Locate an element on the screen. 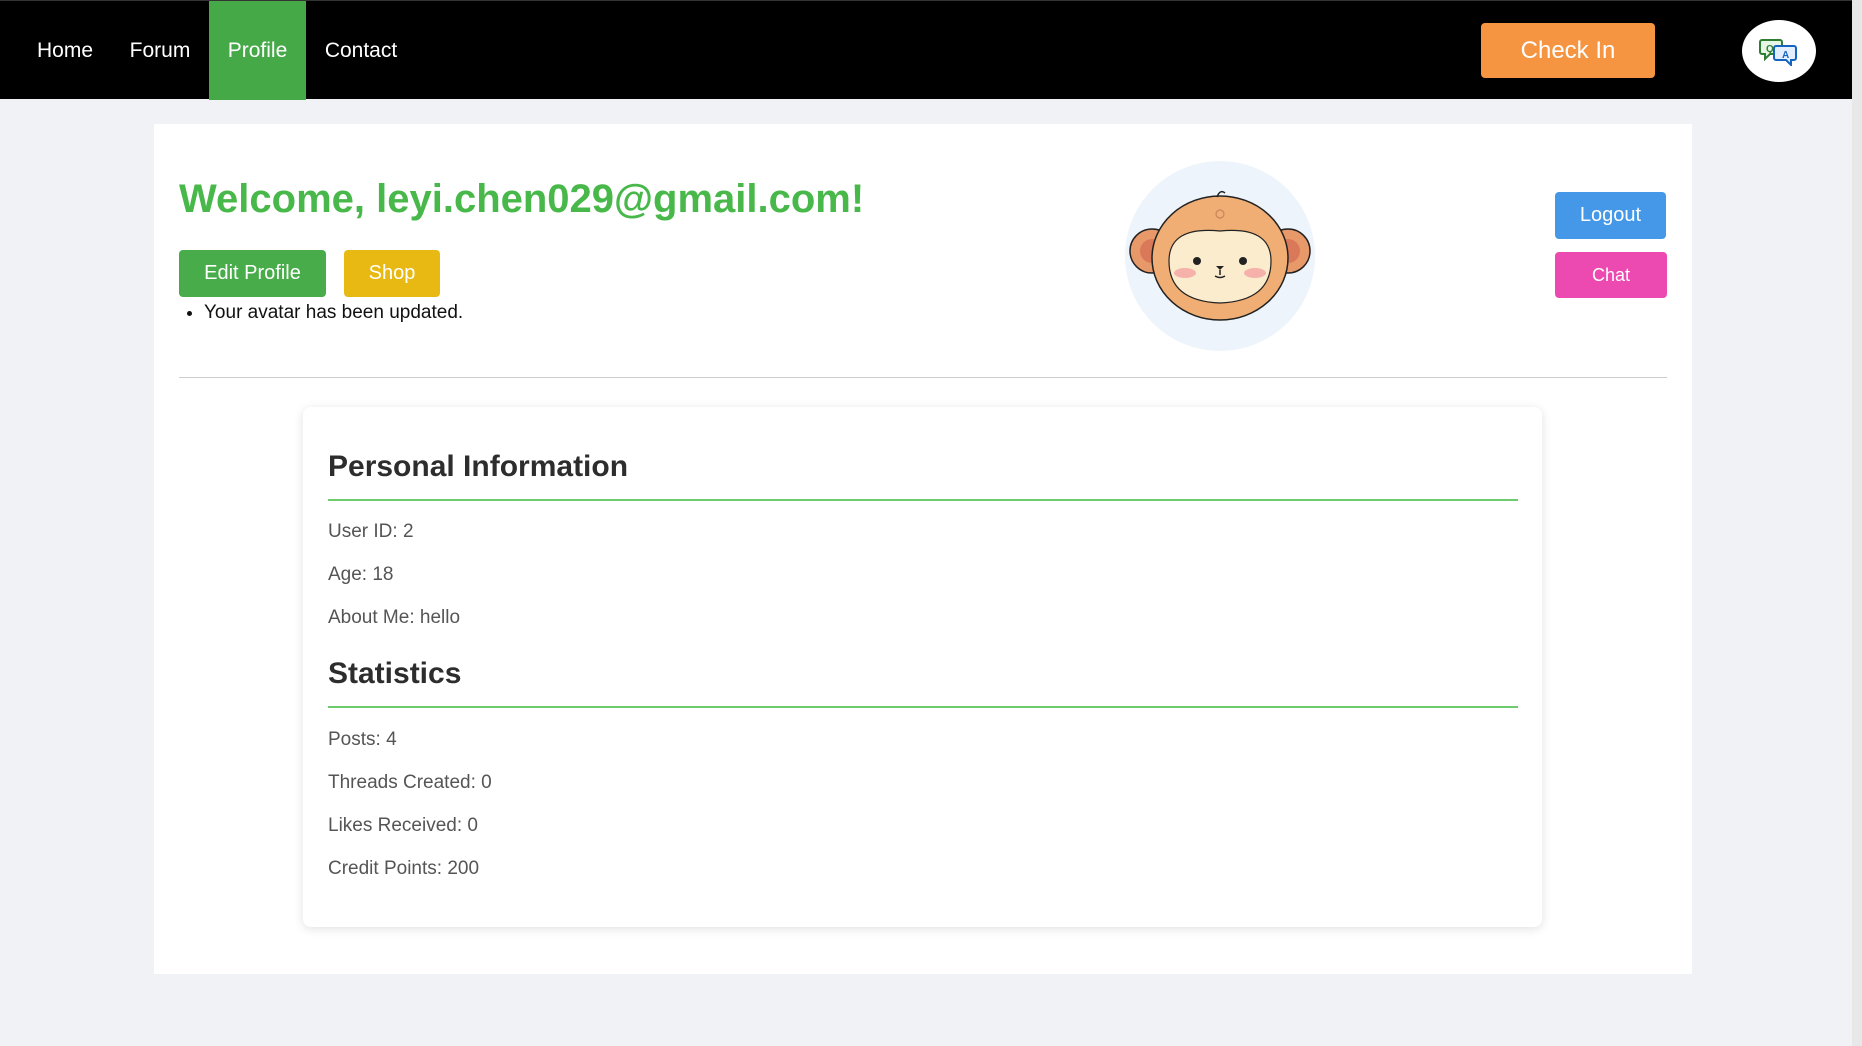 This screenshot has height=1046, width=1862. avatar is located at coordinates (1220, 256).